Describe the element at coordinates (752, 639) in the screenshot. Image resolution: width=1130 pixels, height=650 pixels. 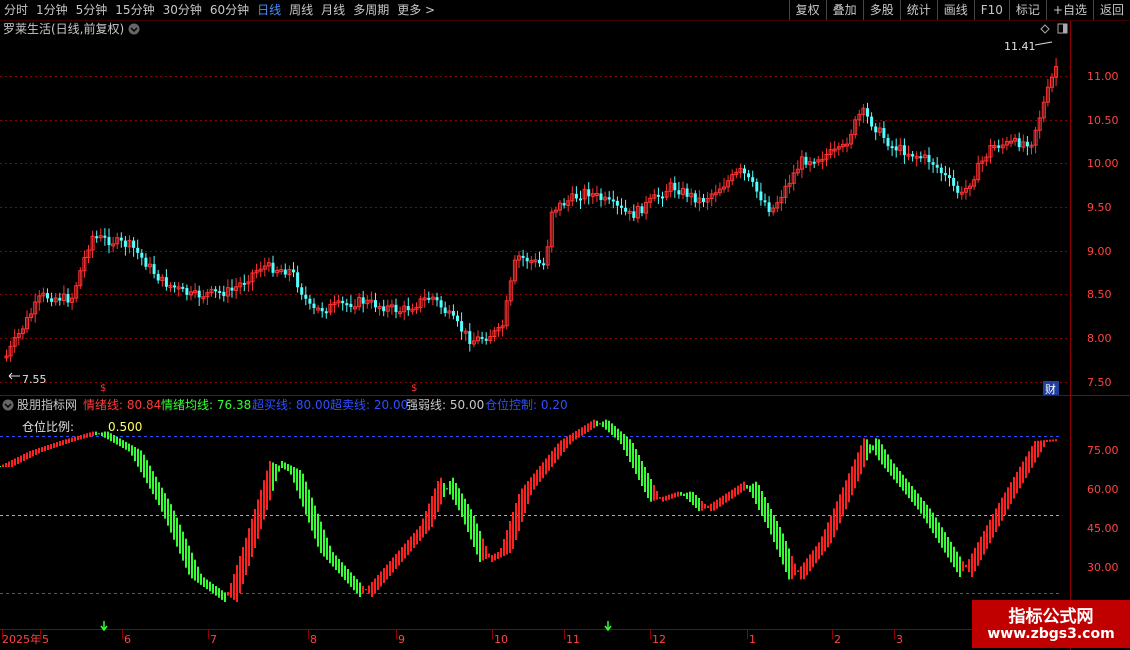
I see `x-tick-label: 1` at that location.